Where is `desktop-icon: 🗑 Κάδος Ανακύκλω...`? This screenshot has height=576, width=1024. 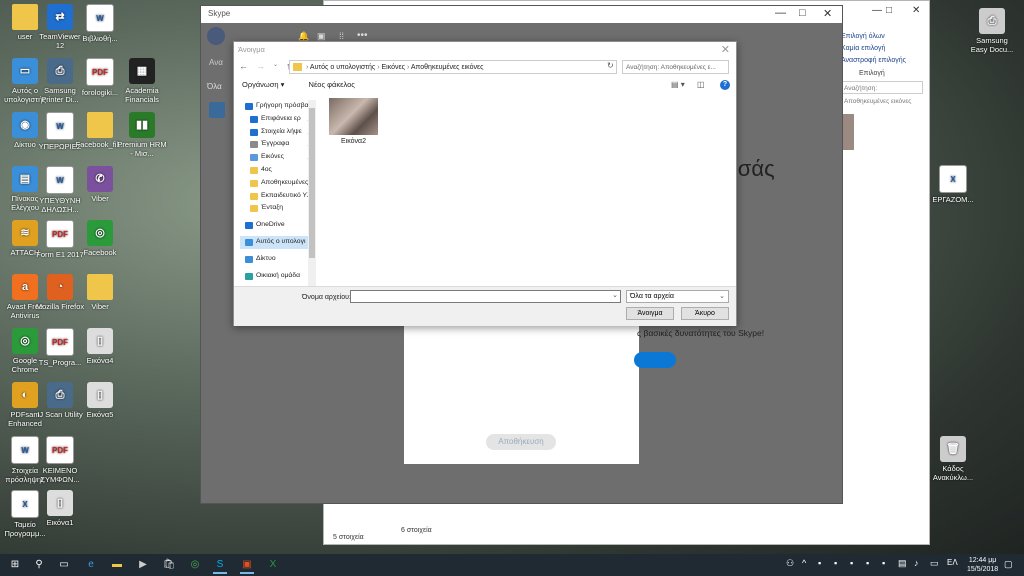
desktop-icon: 🗑 Κάδος Ανακύκλω... is located at coordinates (953, 459).